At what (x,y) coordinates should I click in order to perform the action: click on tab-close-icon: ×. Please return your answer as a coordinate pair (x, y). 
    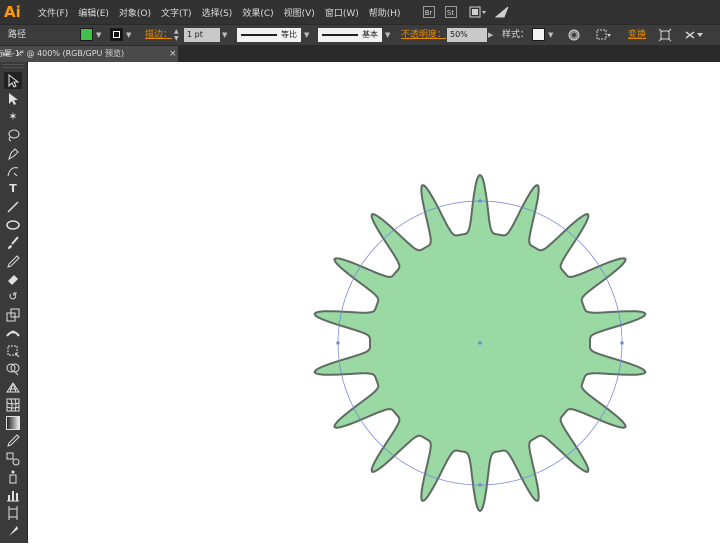
    Looking at the image, I should click on (173, 54).